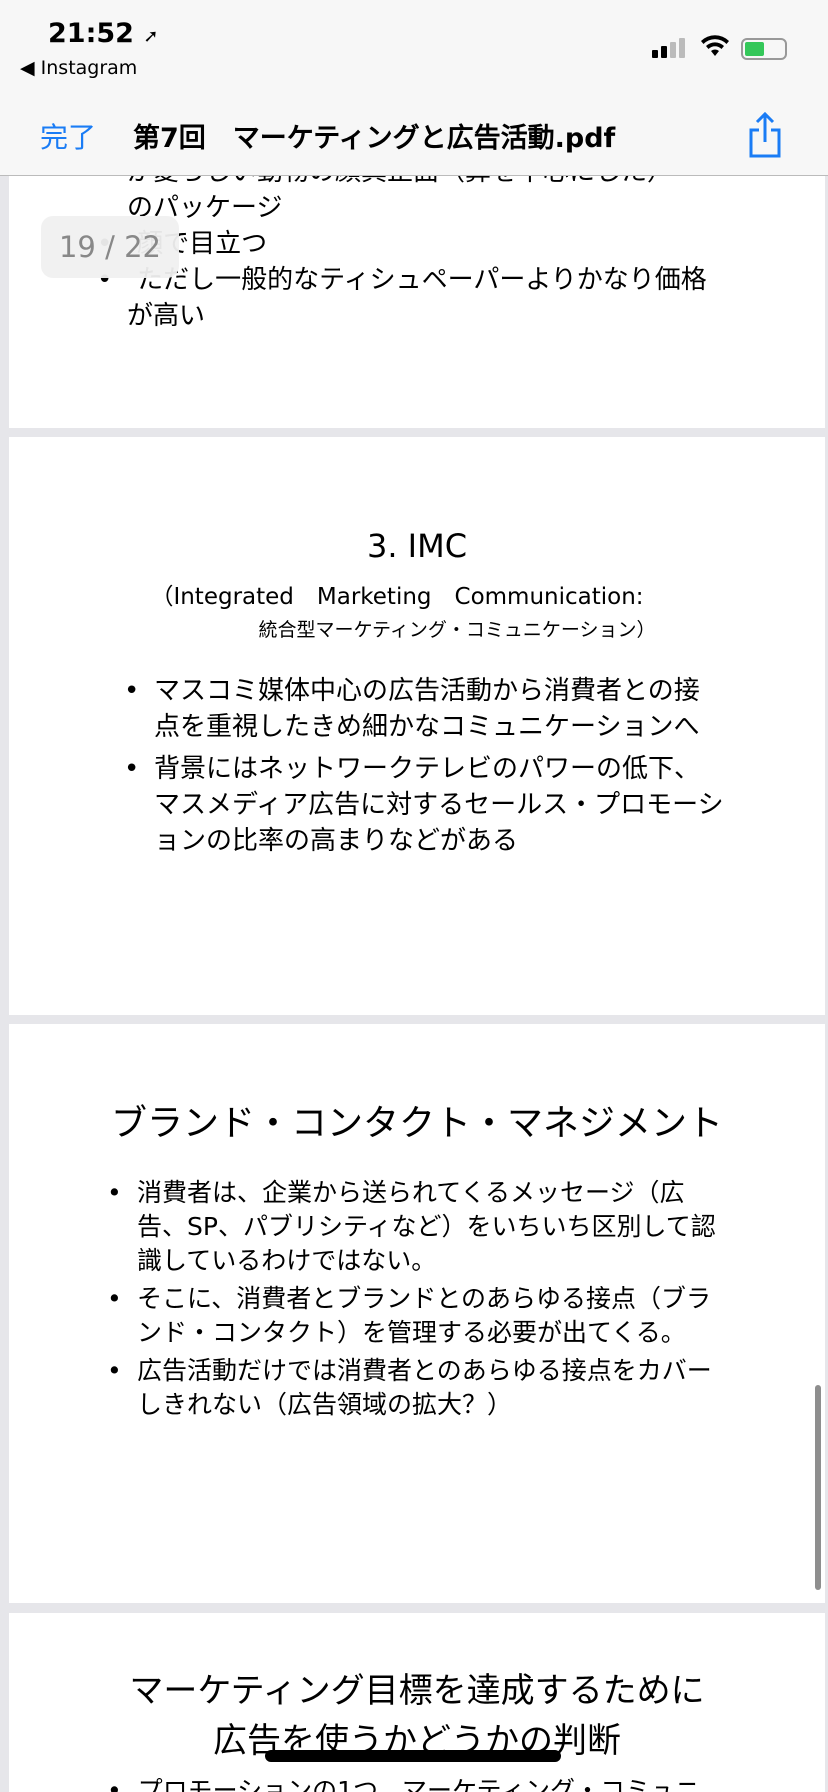 This screenshot has height=1792, width=828. Describe the element at coordinates (402, 244) in the screenshot. I see `text-line: • 顔で目立つ` at that location.